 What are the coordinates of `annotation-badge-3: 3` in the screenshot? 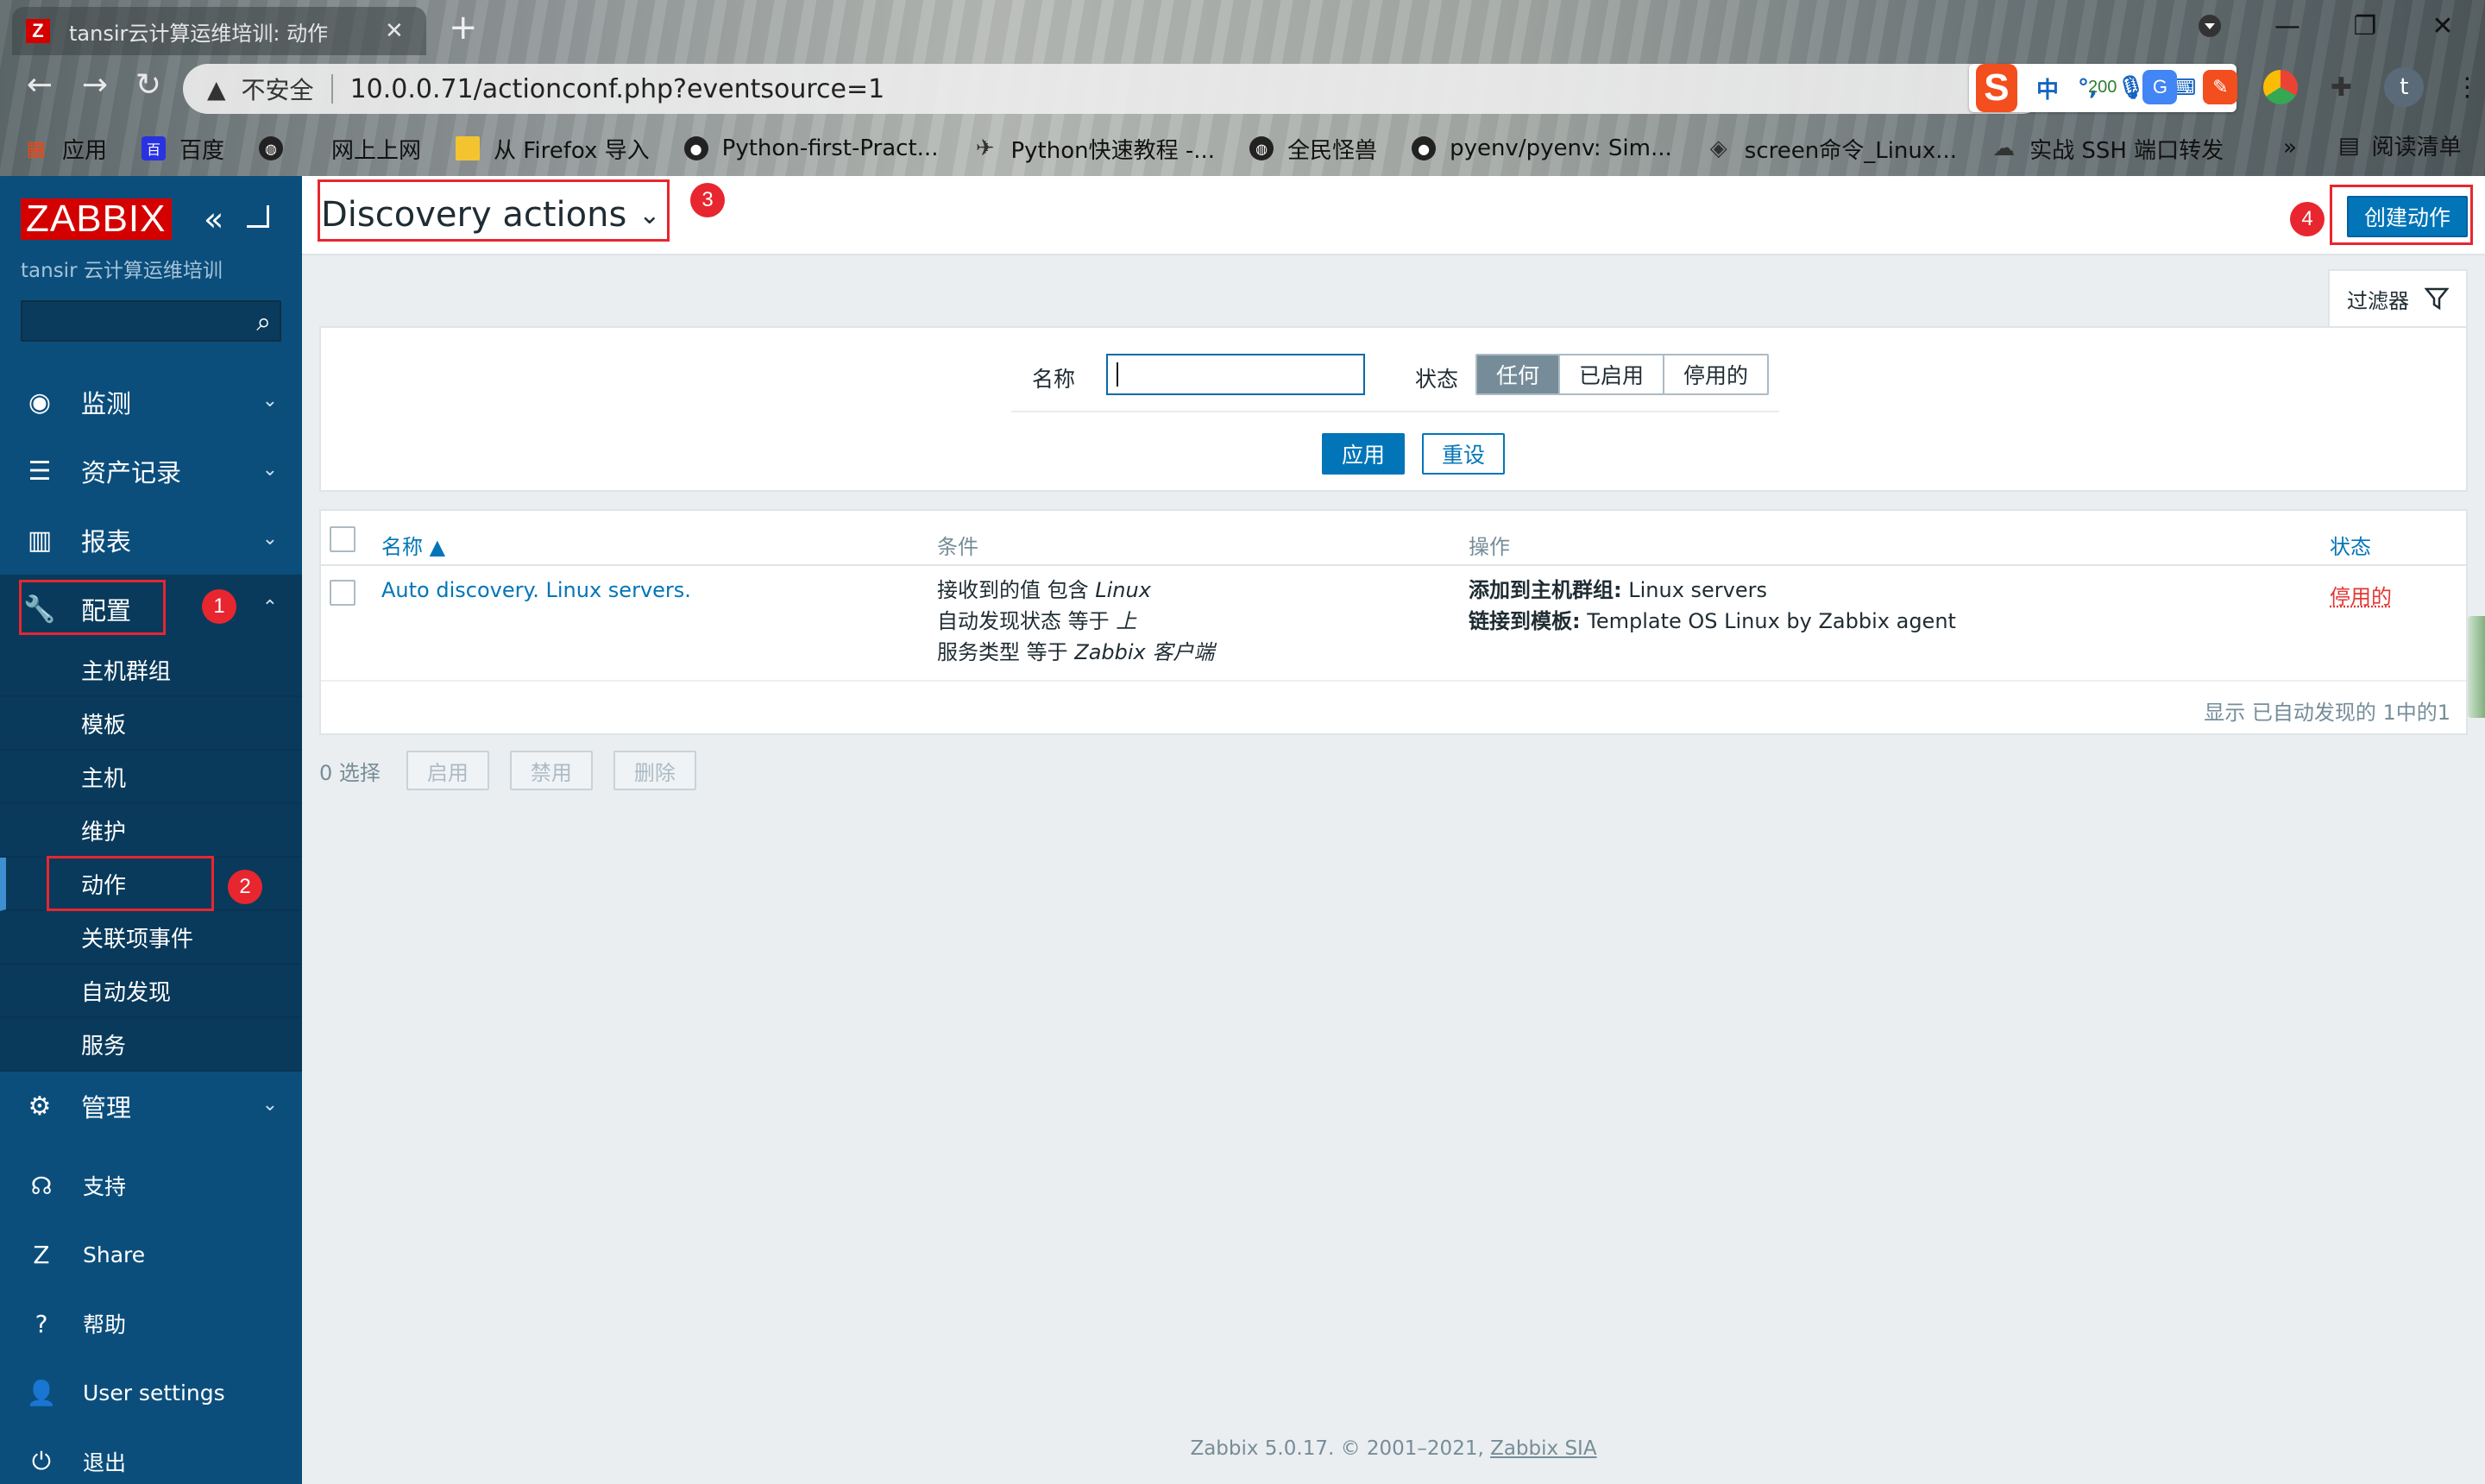 It's located at (707, 200).